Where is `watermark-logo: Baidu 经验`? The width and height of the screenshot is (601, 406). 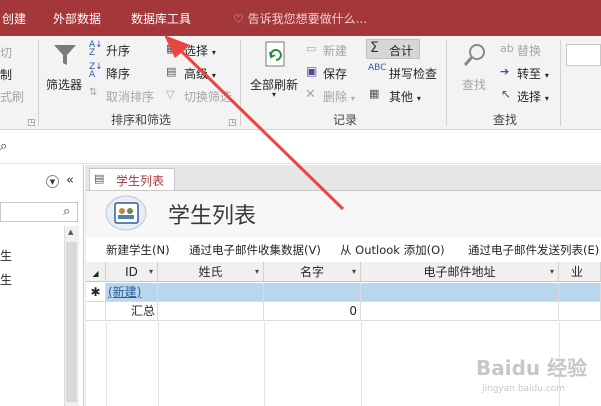
watermark-logo: Baidu 经验 is located at coordinates (532, 368).